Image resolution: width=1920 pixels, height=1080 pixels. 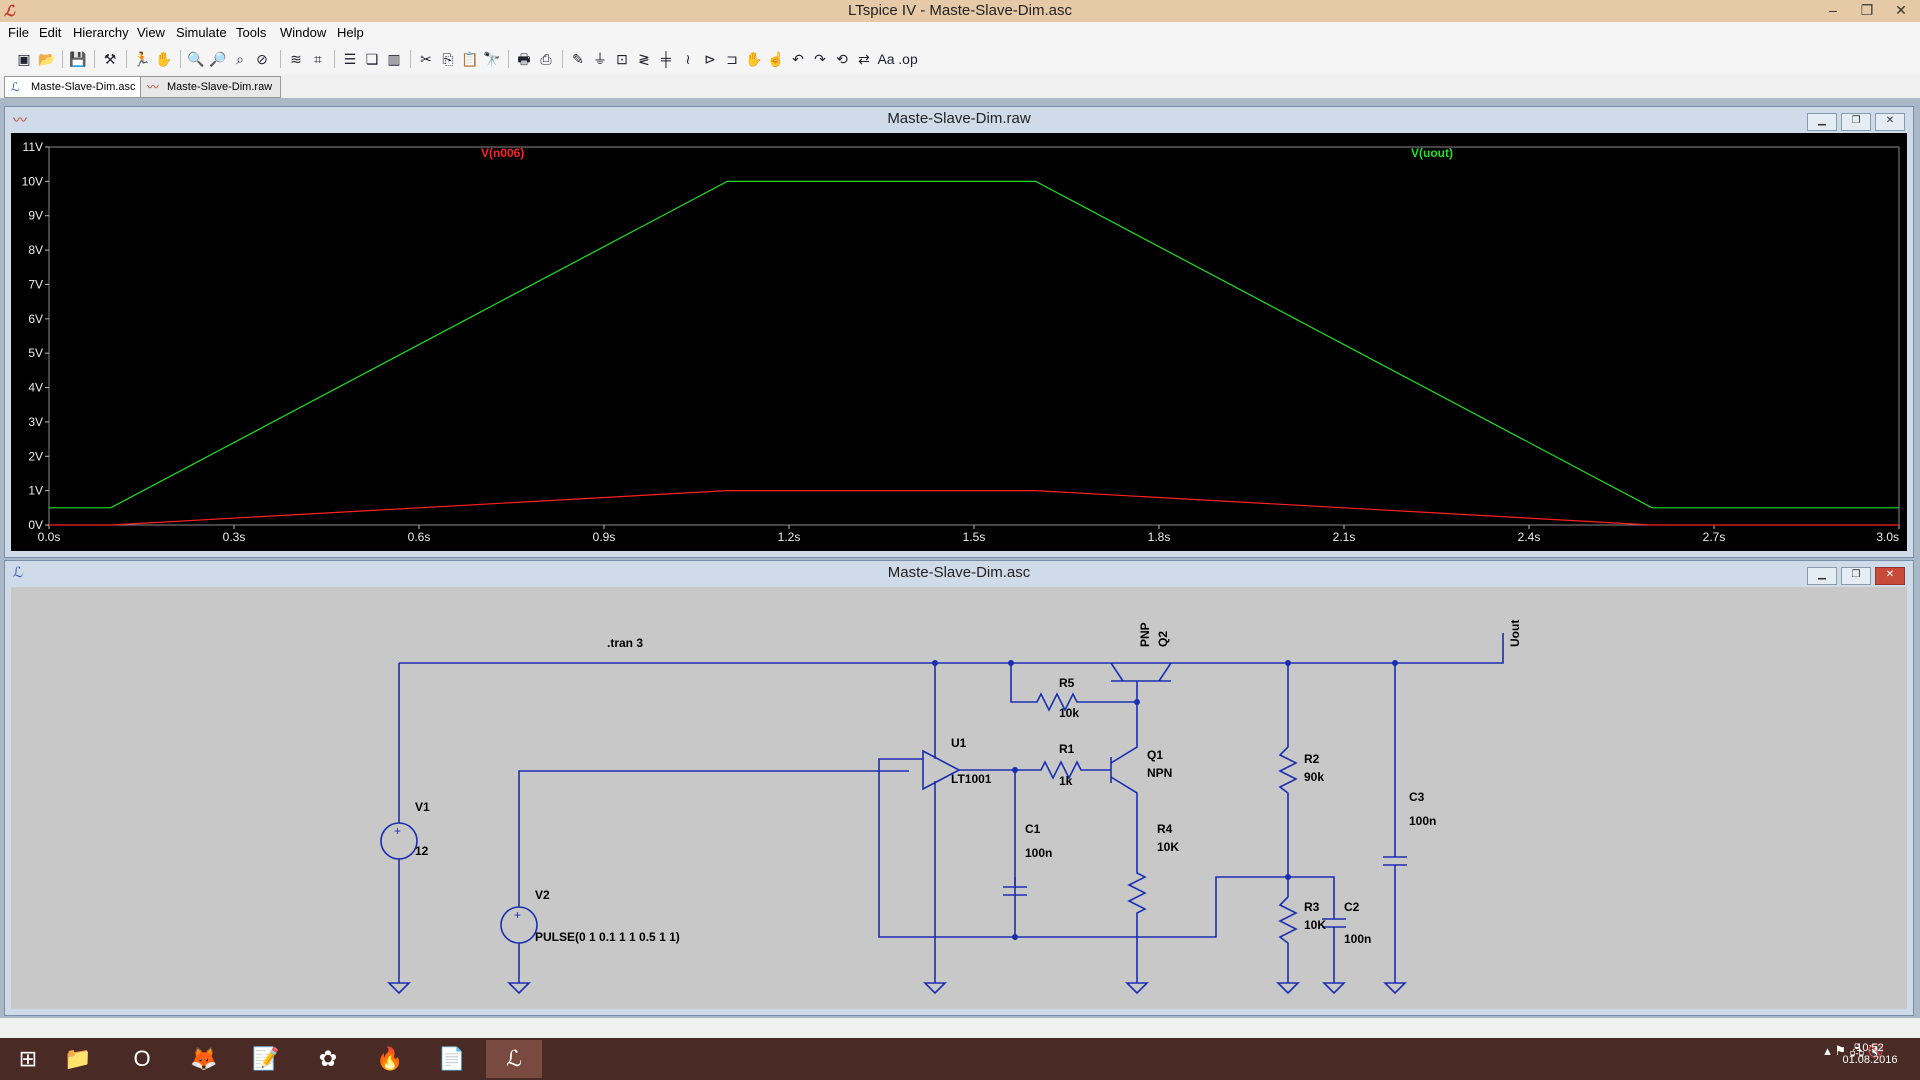 I want to click on cascade-icon: ❏, so click(x=372, y=59).